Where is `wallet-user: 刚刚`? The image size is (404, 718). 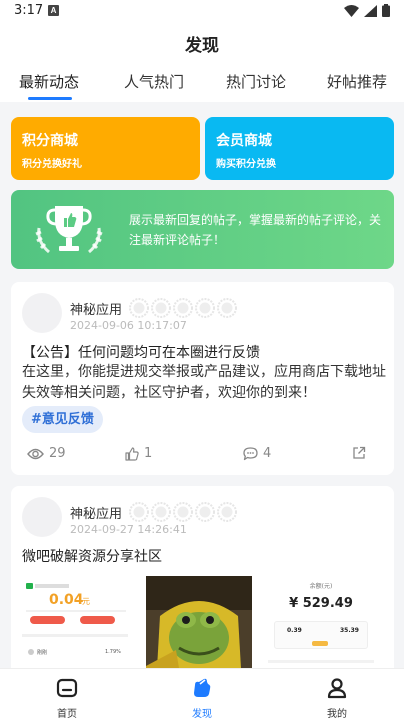
wallet-user: 刚刚 is located at coordinates (42, 653).